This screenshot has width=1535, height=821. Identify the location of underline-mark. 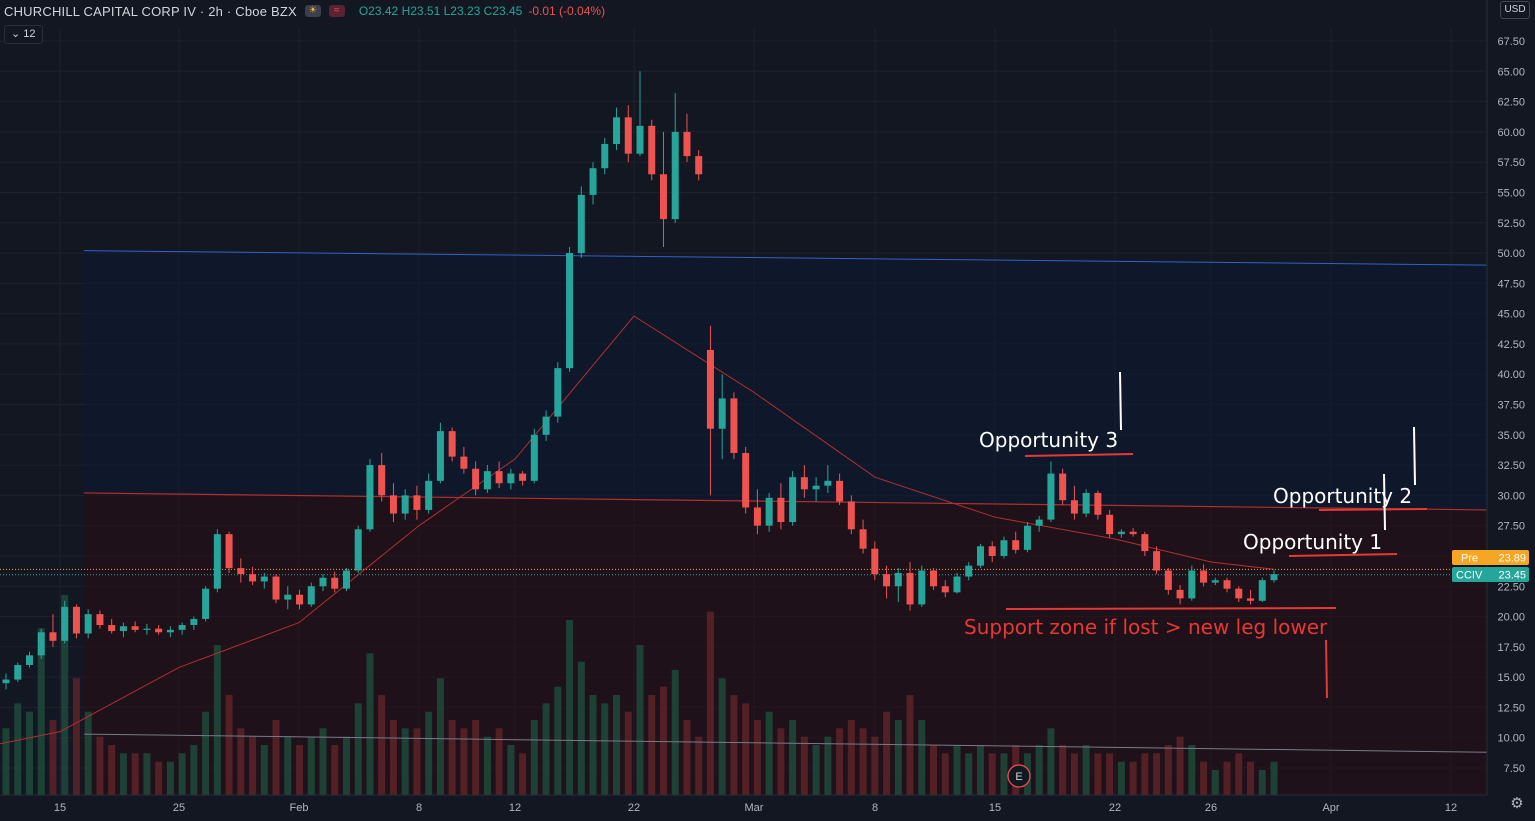
(1373, 509).